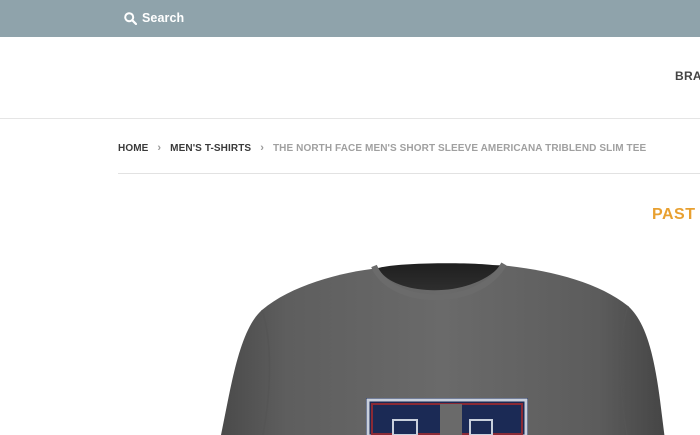  I want to click on breadcrumb-divider, so click(409, 173).